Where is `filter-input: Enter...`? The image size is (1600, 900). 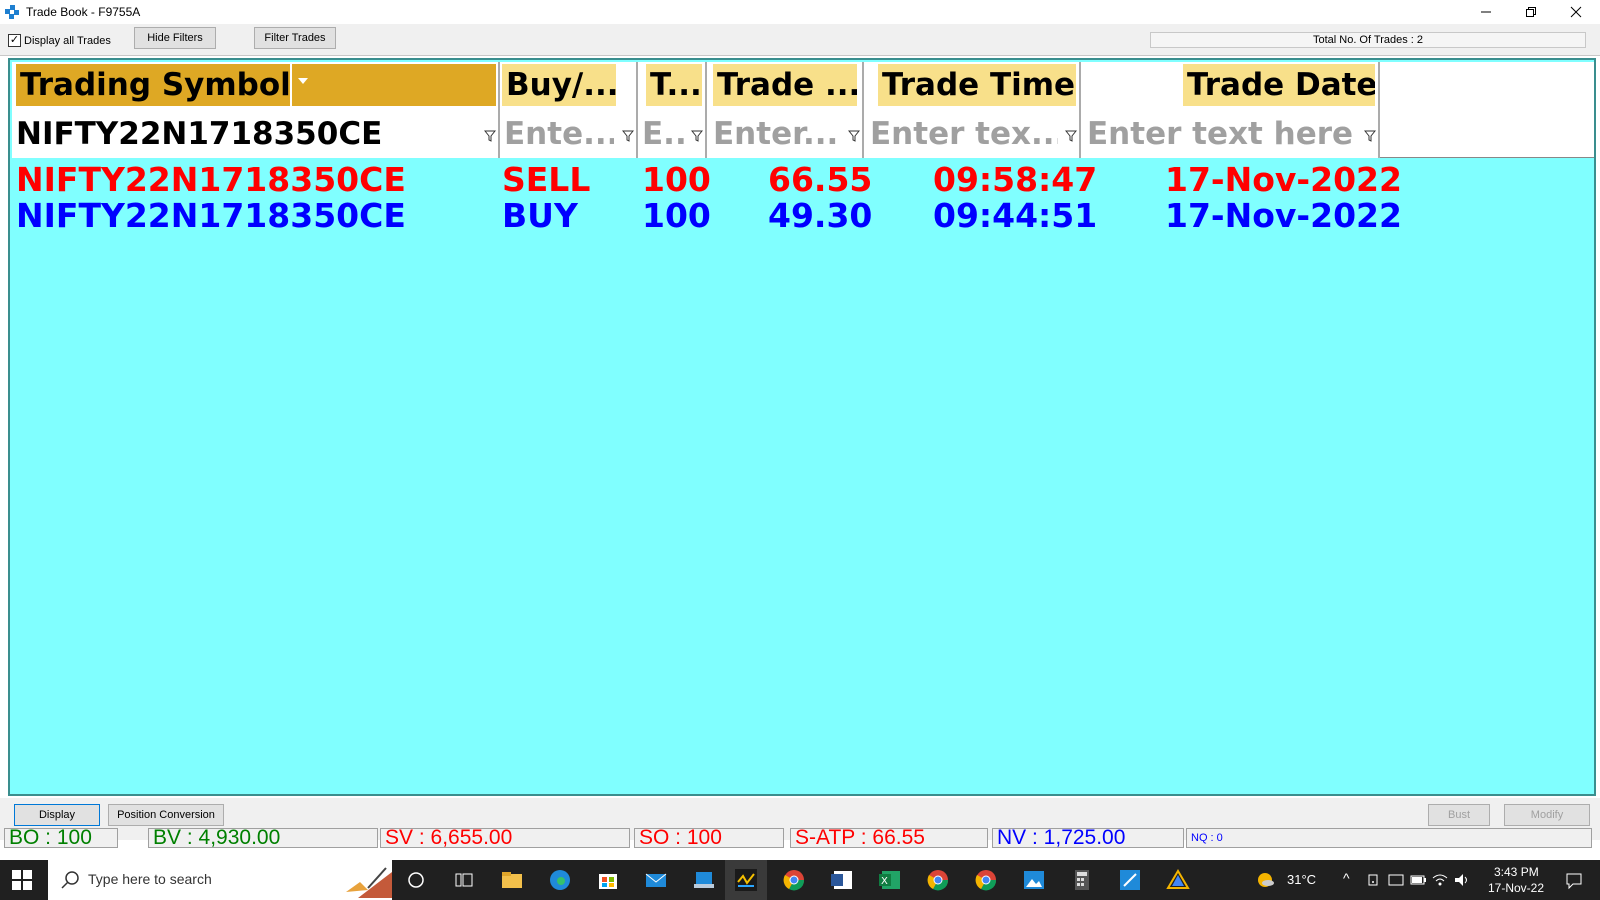 filter-input: Enter... is located at coordinates (776, 134).